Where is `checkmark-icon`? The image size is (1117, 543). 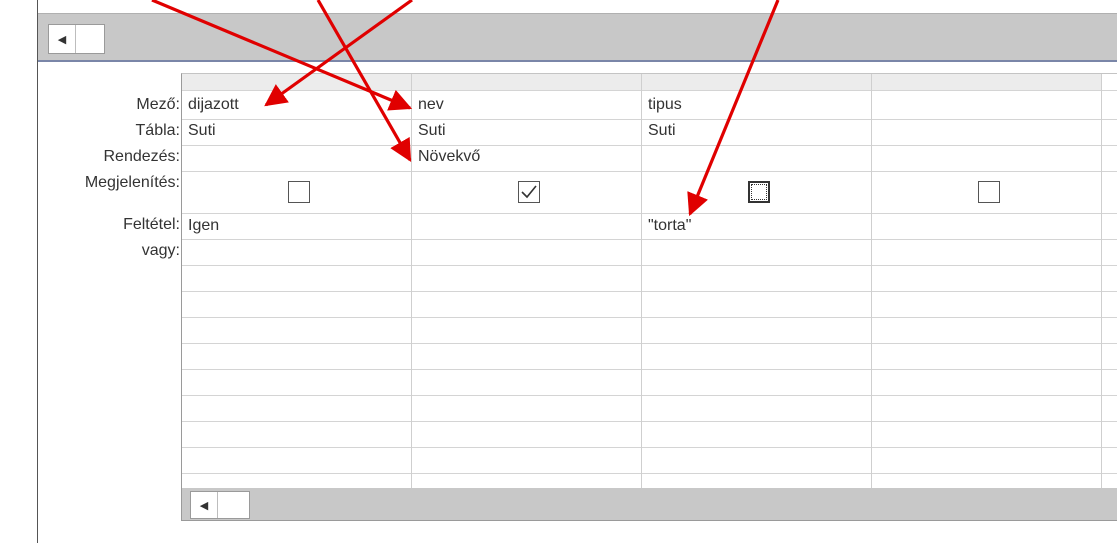
checkmark-icon is located at coordinates (529, 192).